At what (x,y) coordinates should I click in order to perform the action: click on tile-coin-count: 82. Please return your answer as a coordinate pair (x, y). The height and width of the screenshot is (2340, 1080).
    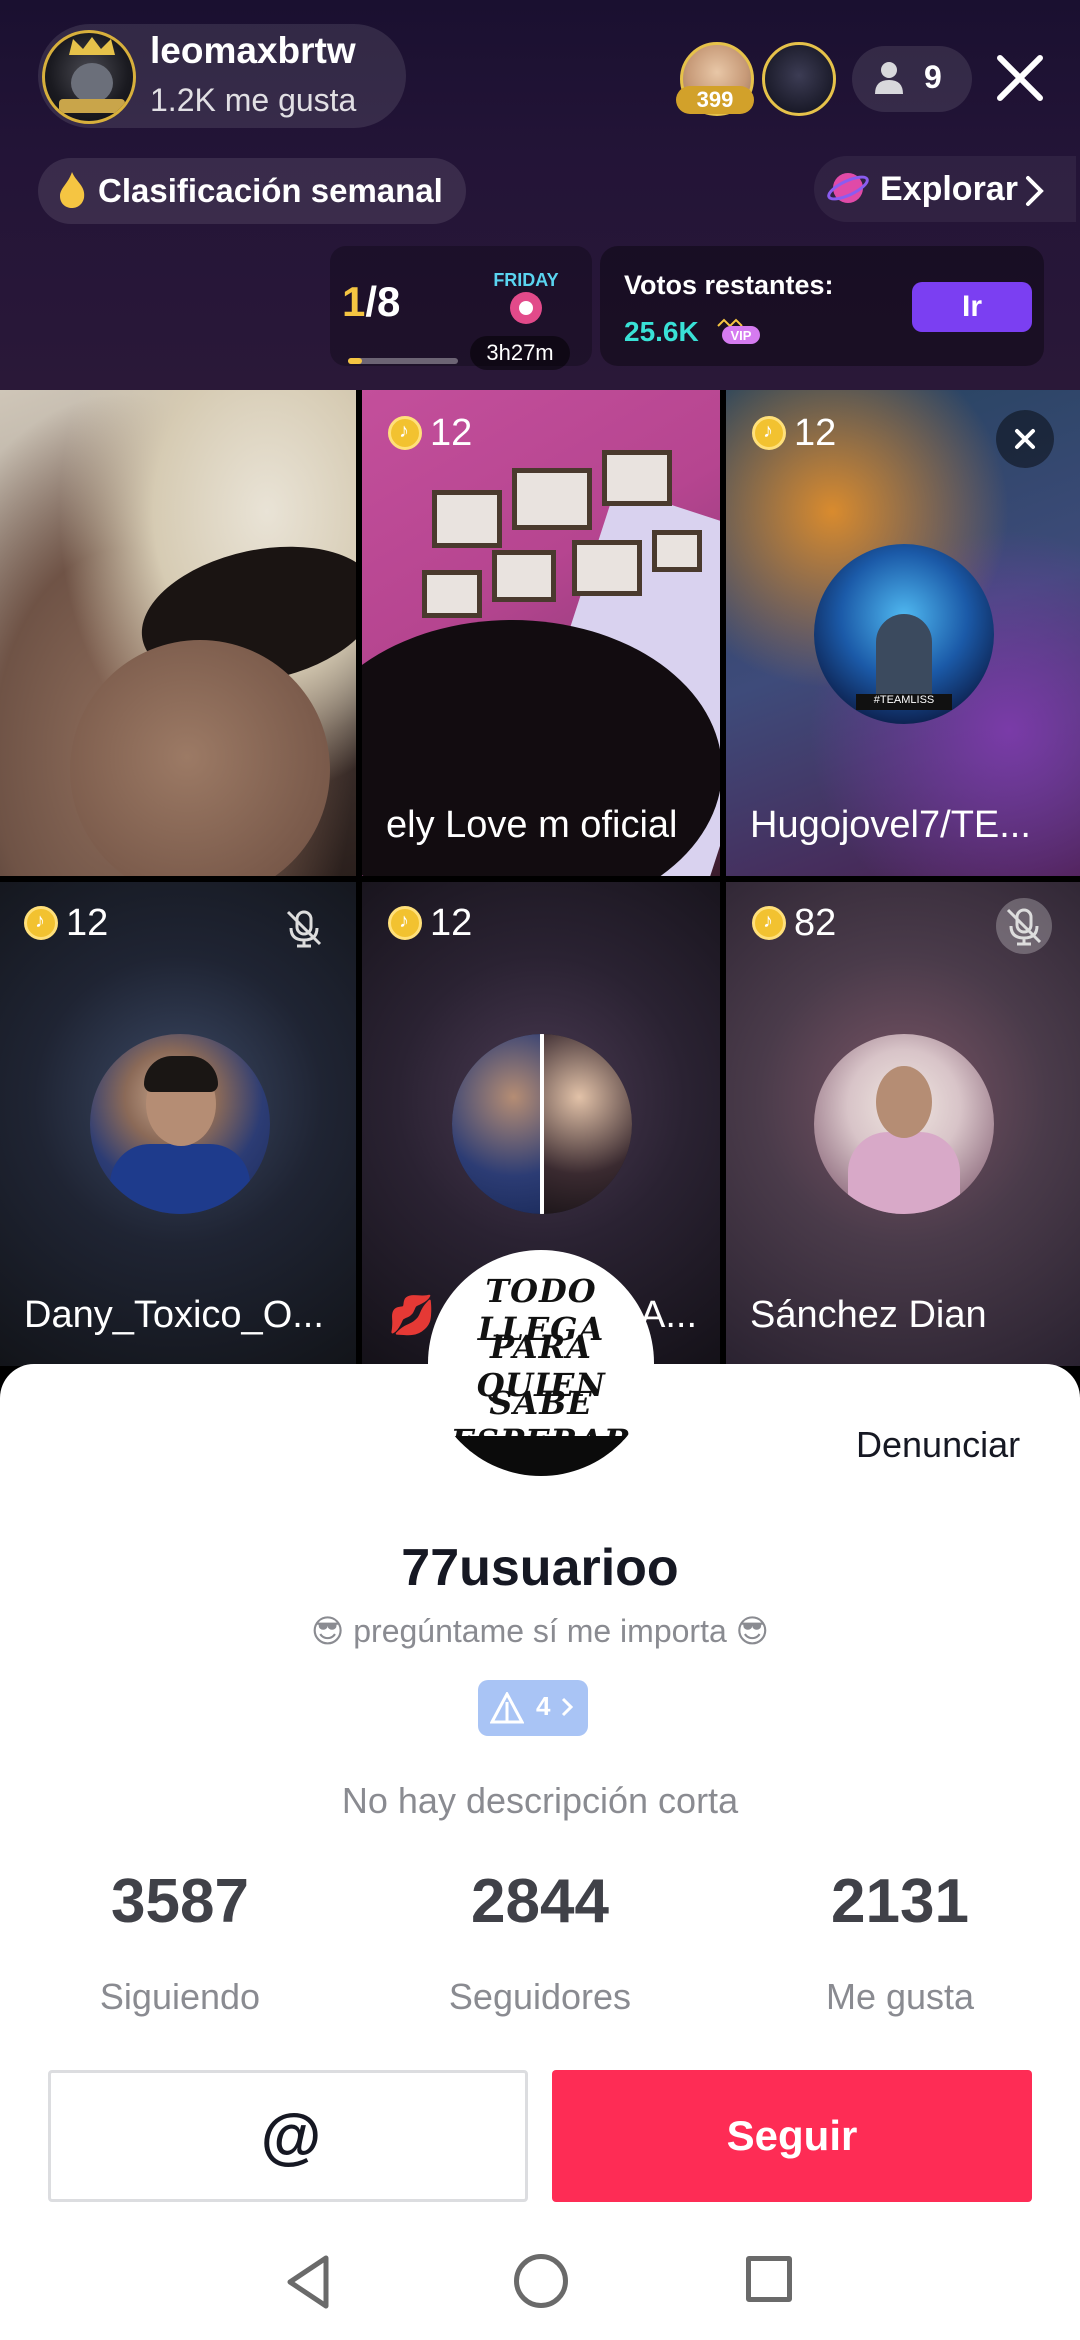
    Looking at the image, I should click on (815, 923).